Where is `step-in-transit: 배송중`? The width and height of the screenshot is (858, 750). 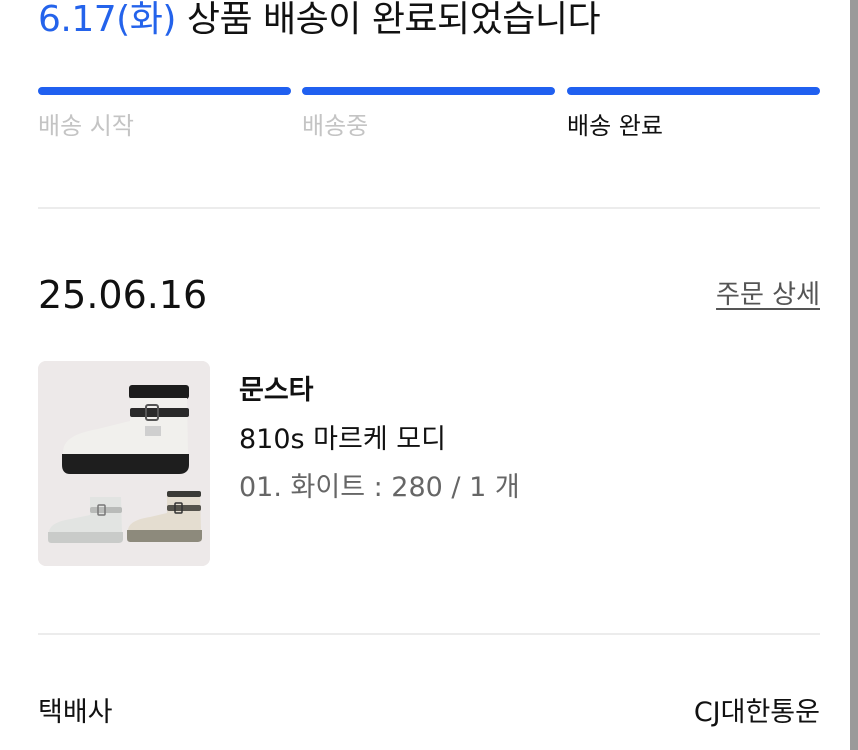
step-in-transit: 배송중 is located at coordinates (428, 115).